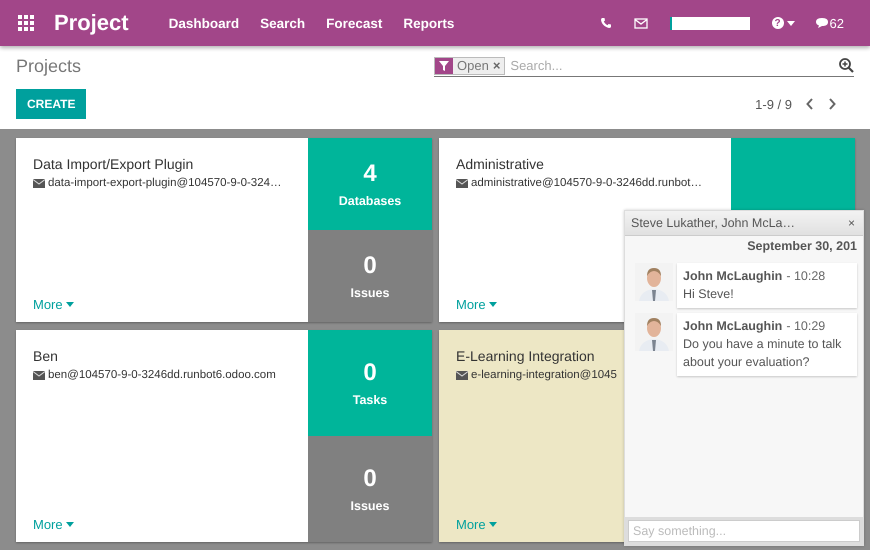 This screenshot has width=870, height=550. Describe the element at coordinates (49, 66) in the screenshot. I see `breadcrumb: Projects` at that location.